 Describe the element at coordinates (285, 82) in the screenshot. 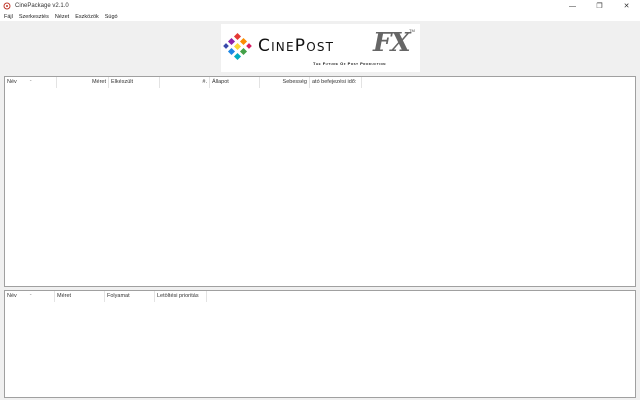

I see `column-header-speed: Sebesség` at that location.